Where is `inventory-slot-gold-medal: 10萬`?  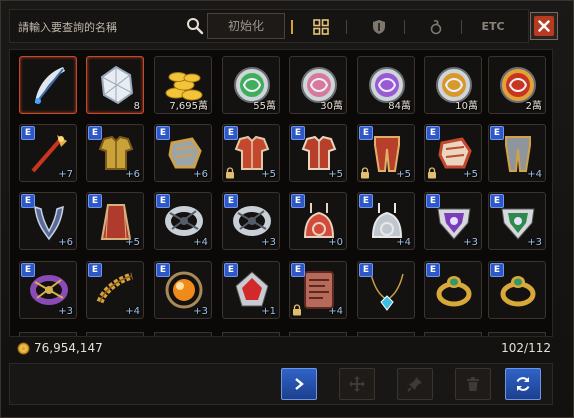 inventory-slot-gold-medal: 10萬 is located at coordinates (453, 85).